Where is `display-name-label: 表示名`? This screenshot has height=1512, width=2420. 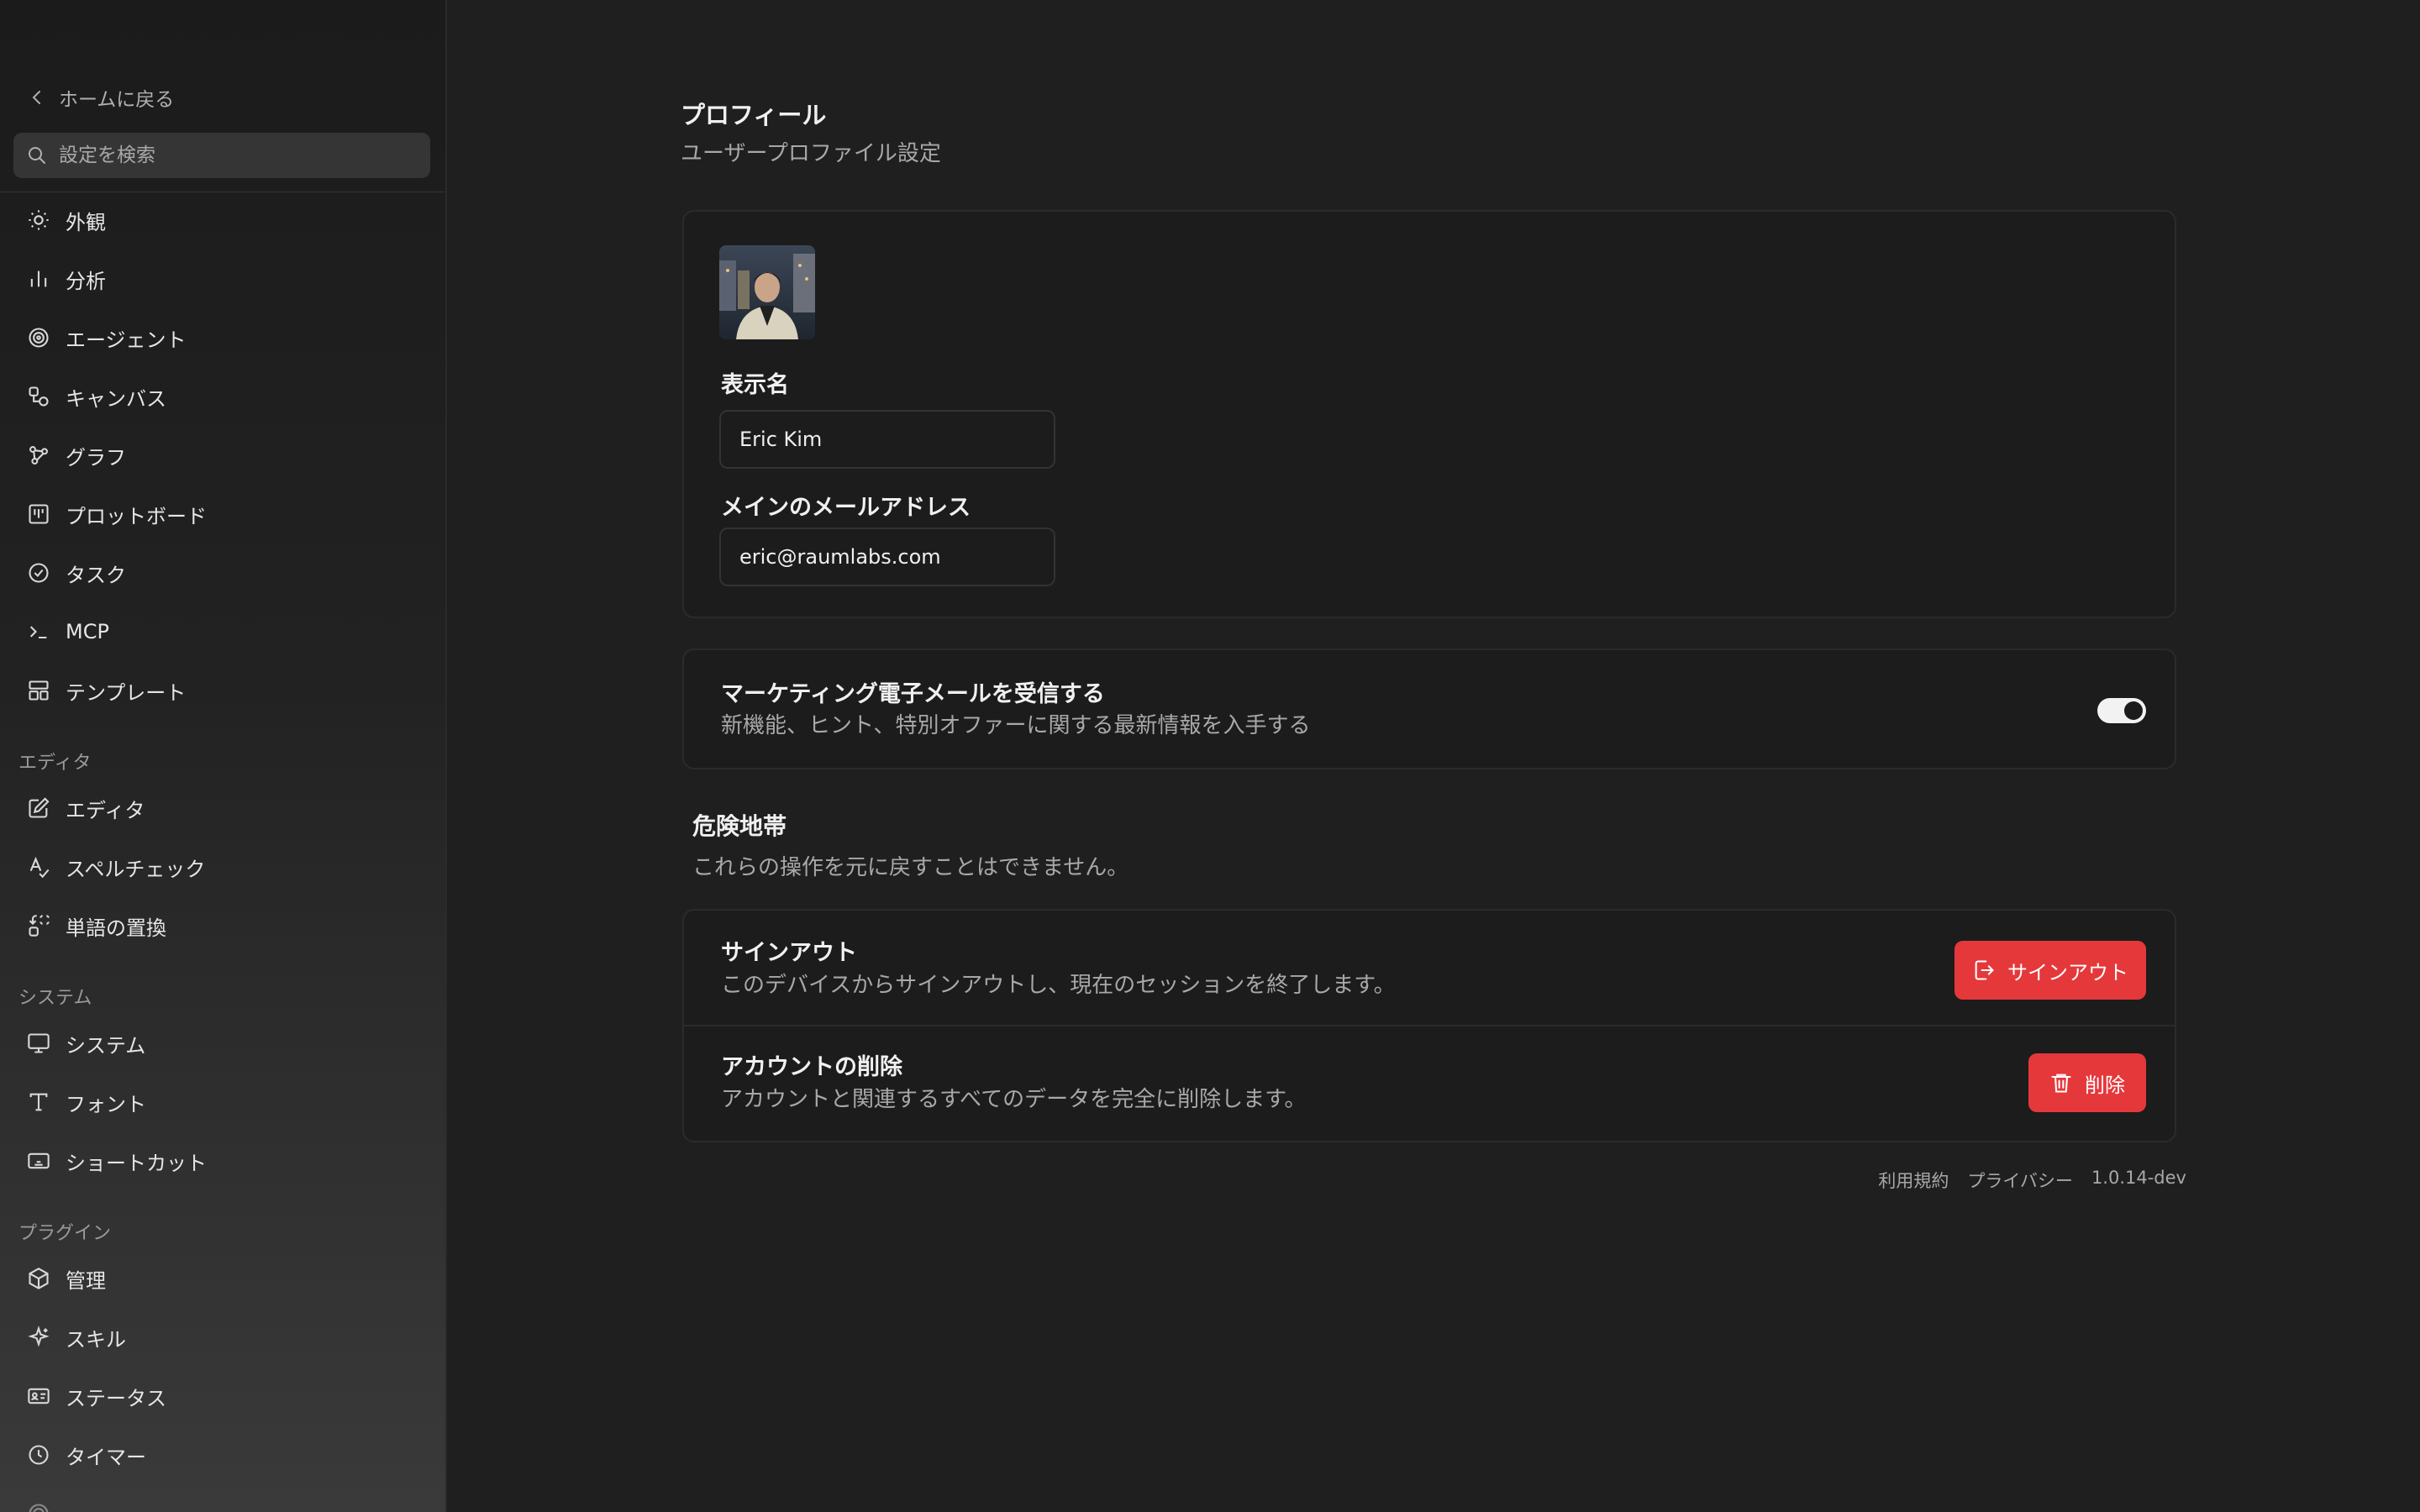 display-name-label: 表示名 is located at coordinates (755, 385).